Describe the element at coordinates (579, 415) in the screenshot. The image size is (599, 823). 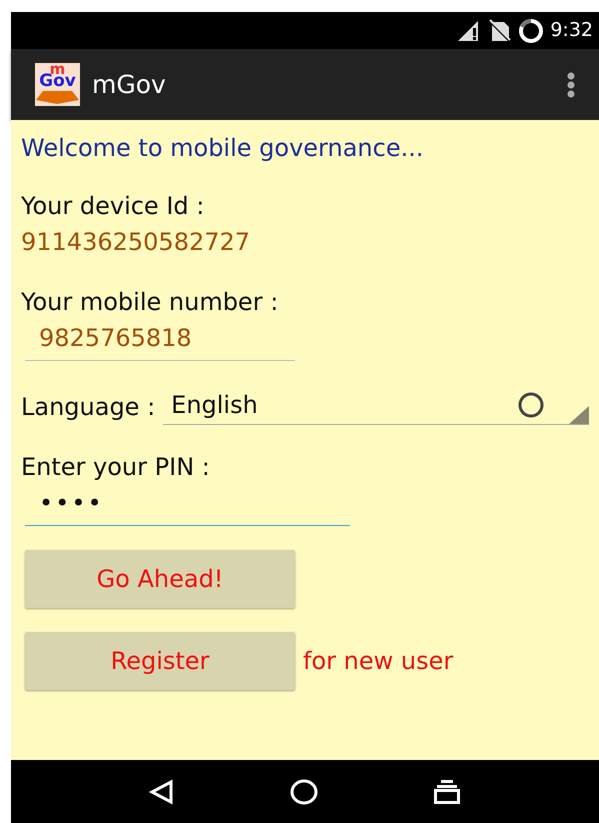
I see `dropdown-arrow-icon` at that location.